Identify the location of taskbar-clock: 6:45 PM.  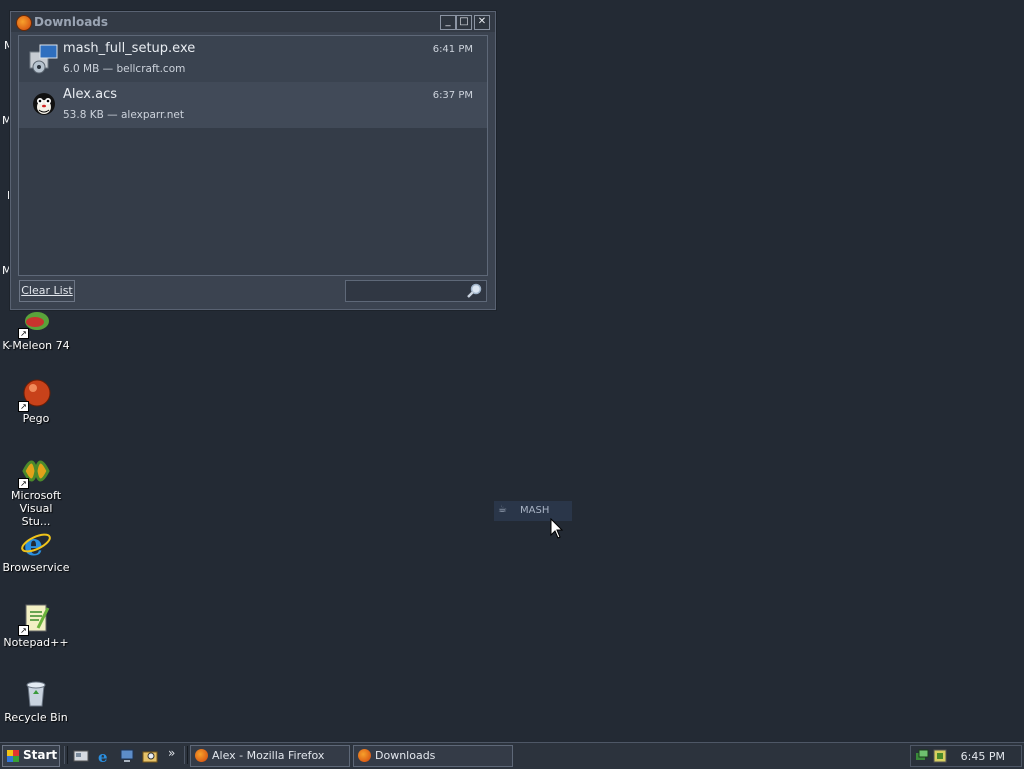
(983, 756).